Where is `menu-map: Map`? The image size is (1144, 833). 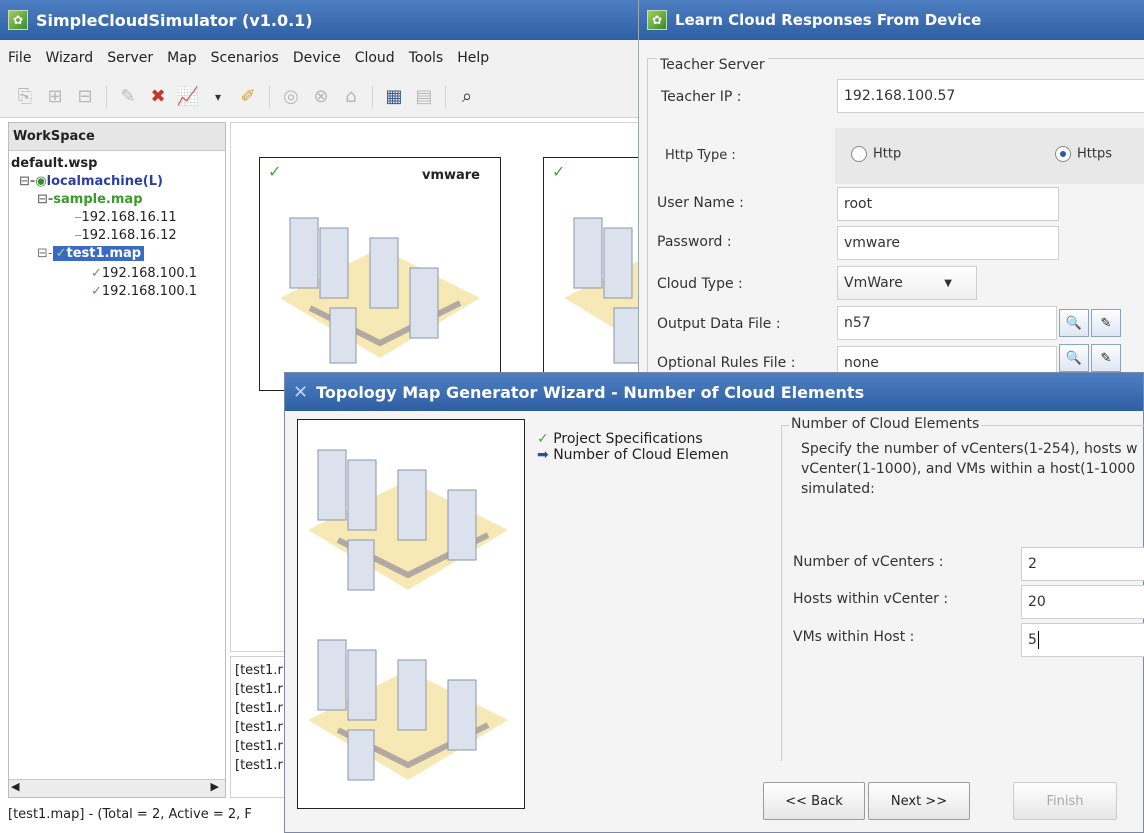
menu-map: Map is located at coordinates (182, 58).